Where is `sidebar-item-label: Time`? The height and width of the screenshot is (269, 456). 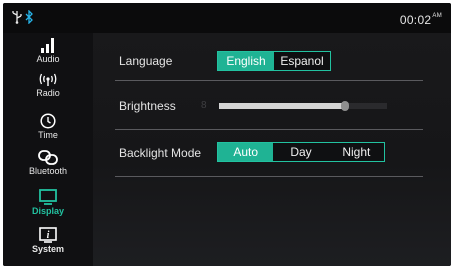
sidebar-item-label: Time is located at coordinates (48, 135).